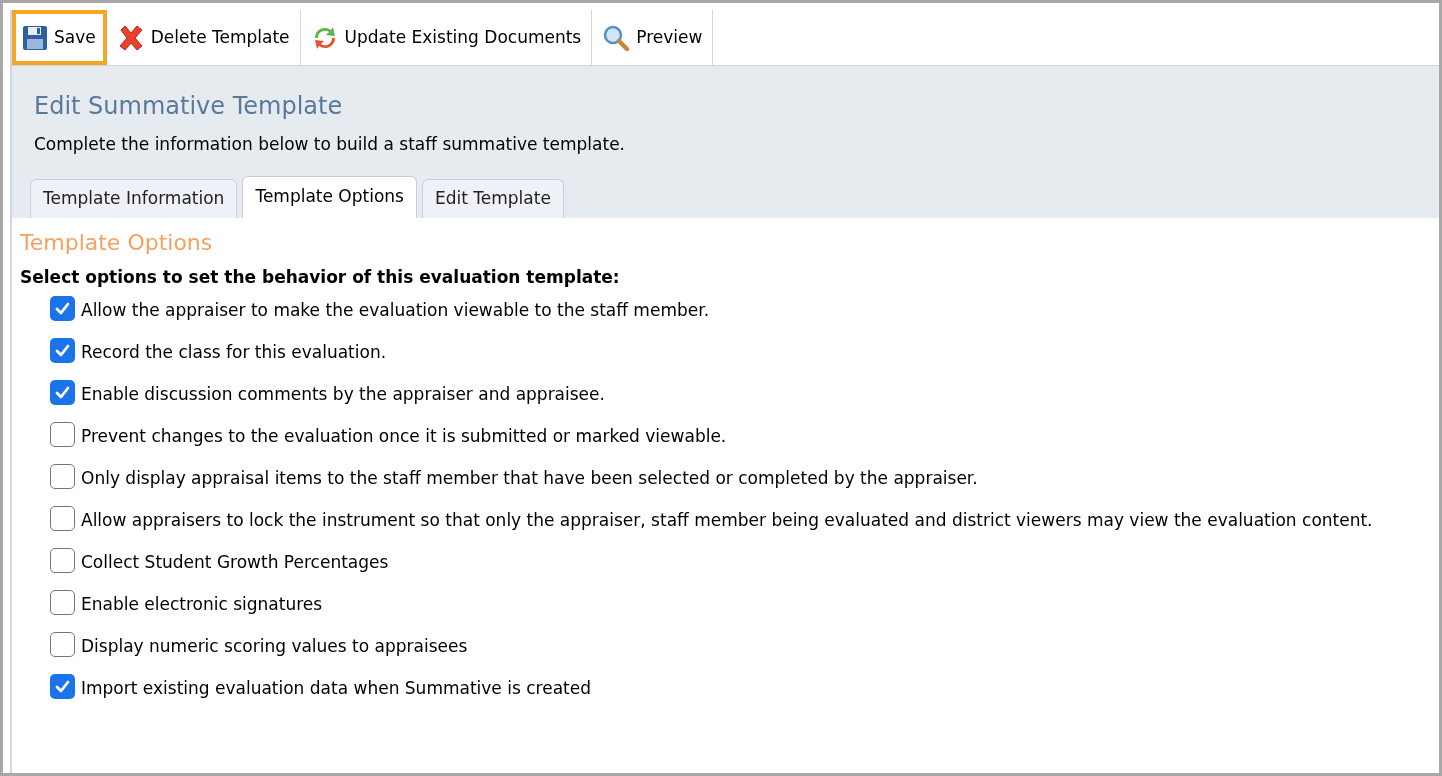 The height and width of the screenshot is (776, 1442). Describe the element at coordinates (492, 198) in the screenshot. I see `tab: Edit Template` at that location.